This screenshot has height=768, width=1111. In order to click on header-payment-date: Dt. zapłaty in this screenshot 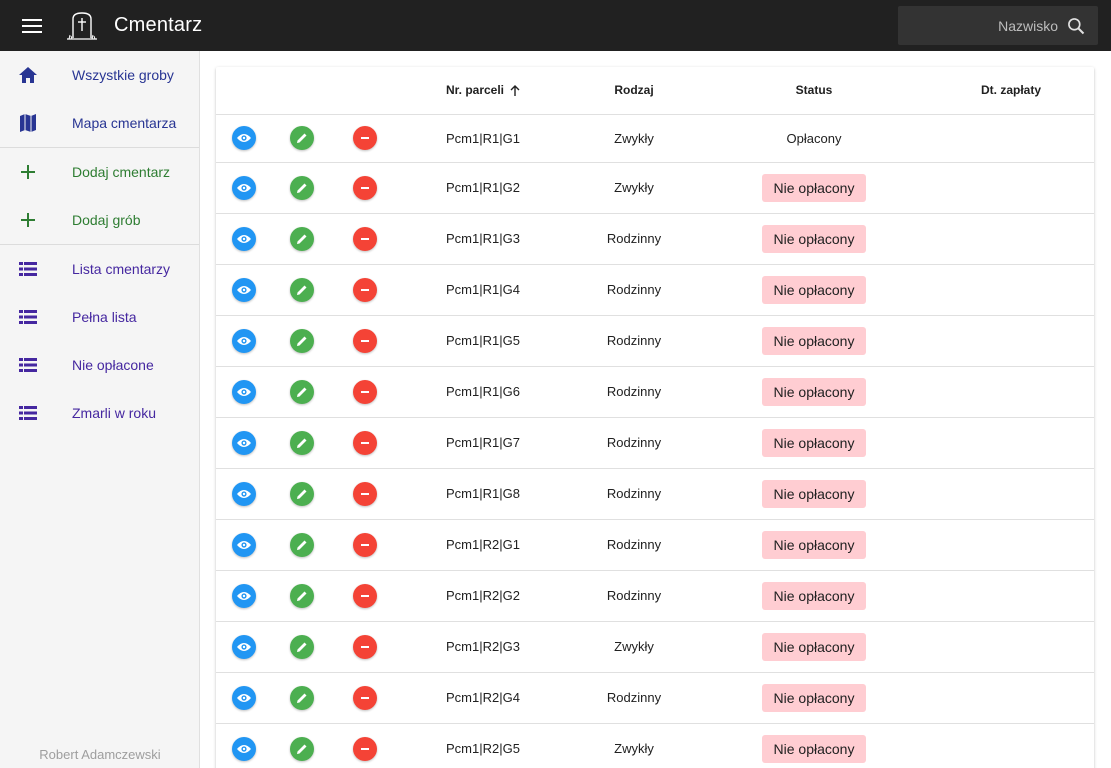, I will do `click(1011, 91)`.